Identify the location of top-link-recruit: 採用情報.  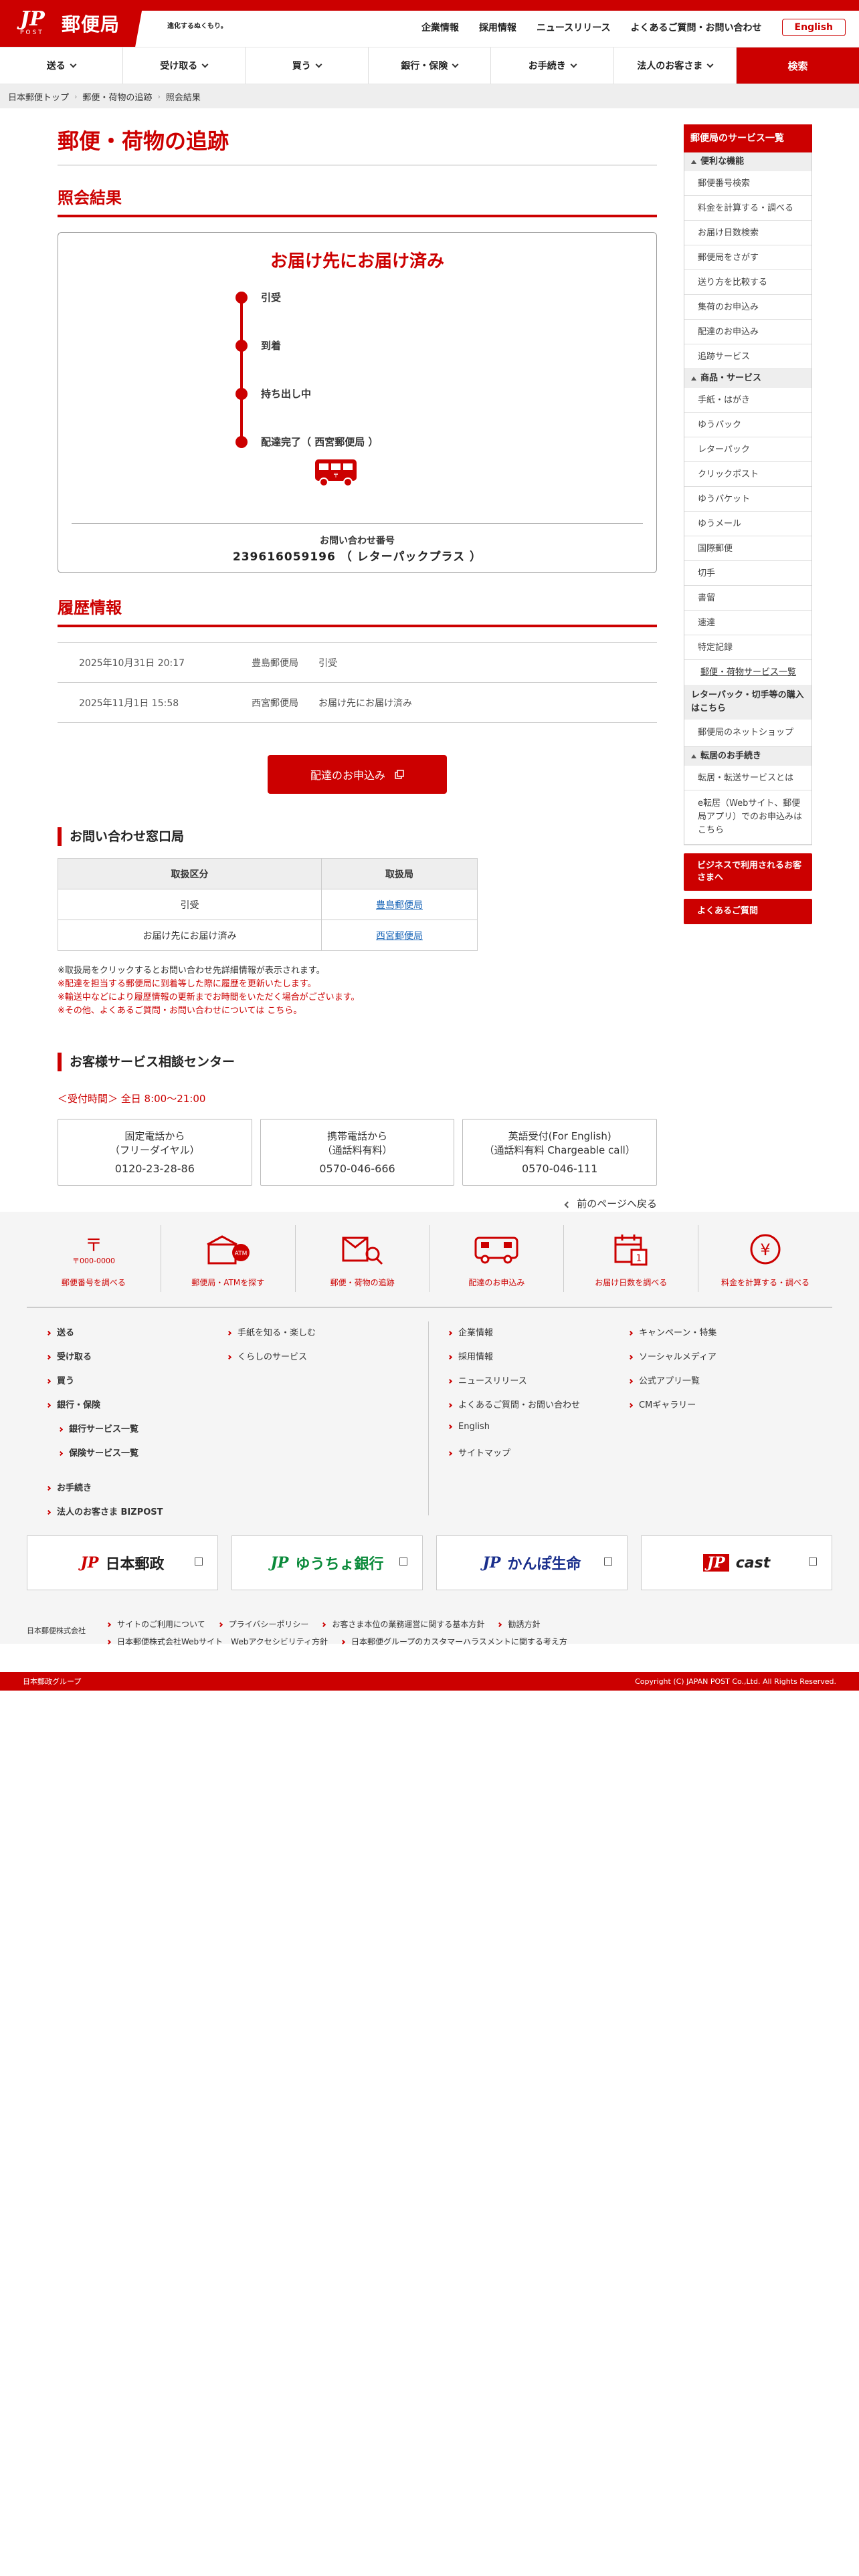
(498, 27).